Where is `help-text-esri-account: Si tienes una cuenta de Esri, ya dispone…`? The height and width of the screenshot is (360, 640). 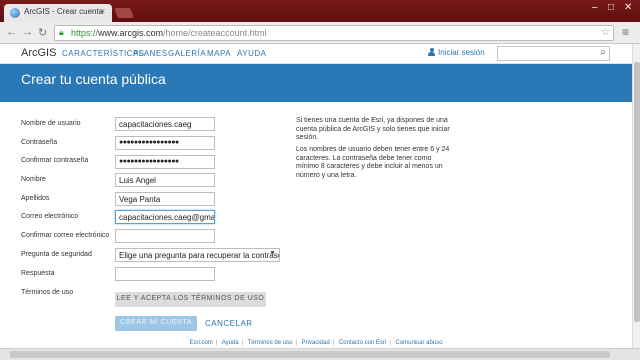
help-text-esri-account: Si tienes una cuenta de Esri, ya dispone… is located at coordinates (373, 129).